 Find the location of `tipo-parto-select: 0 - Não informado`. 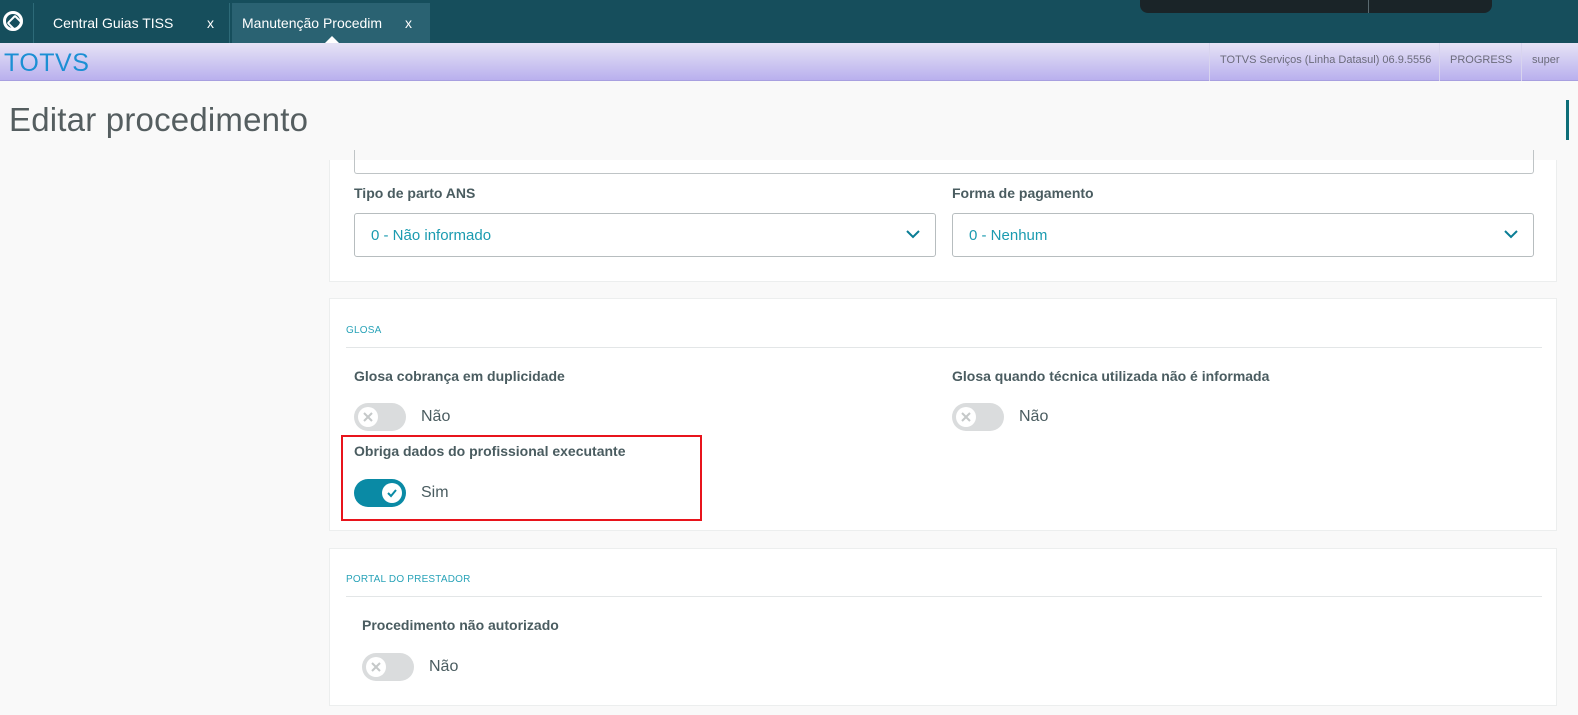

tipo-parto-select: 0 - Não informado is located at coordinates (645, 235).